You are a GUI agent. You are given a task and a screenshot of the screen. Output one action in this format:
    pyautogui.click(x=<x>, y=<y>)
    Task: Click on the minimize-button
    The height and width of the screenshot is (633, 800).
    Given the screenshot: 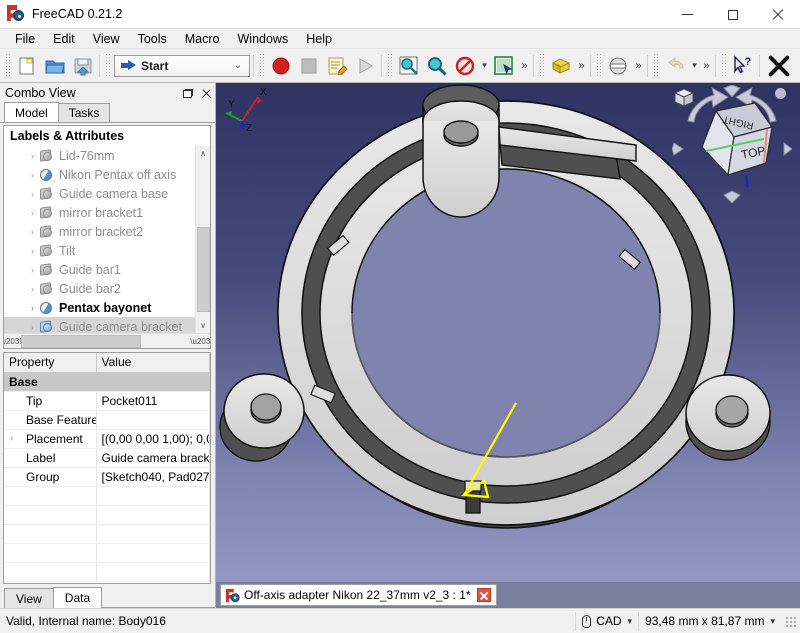 What is the action you would take?
    pyautogui.click(x=687, y=14)
    